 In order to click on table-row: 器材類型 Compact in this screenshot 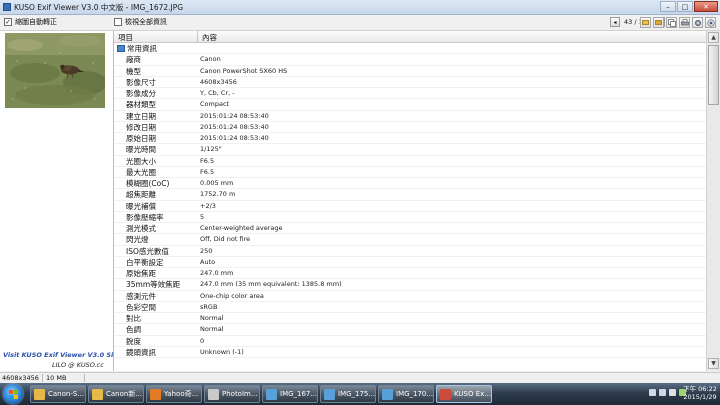, I will do `click(410, 105)`.